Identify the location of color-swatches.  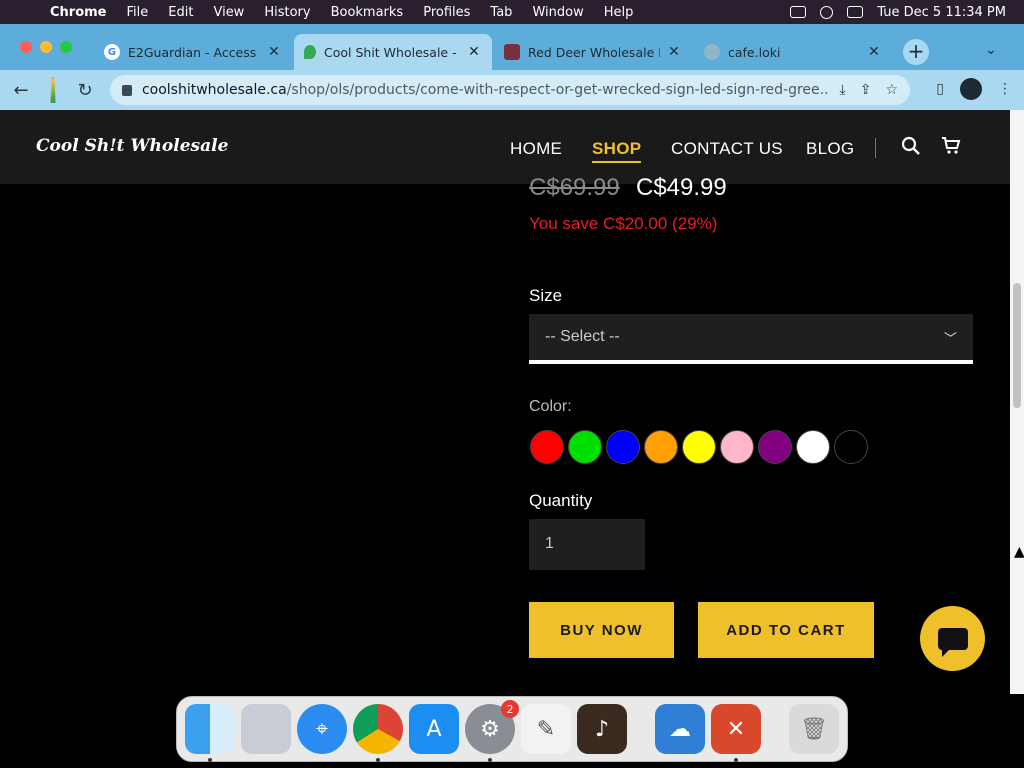
(699, 447).